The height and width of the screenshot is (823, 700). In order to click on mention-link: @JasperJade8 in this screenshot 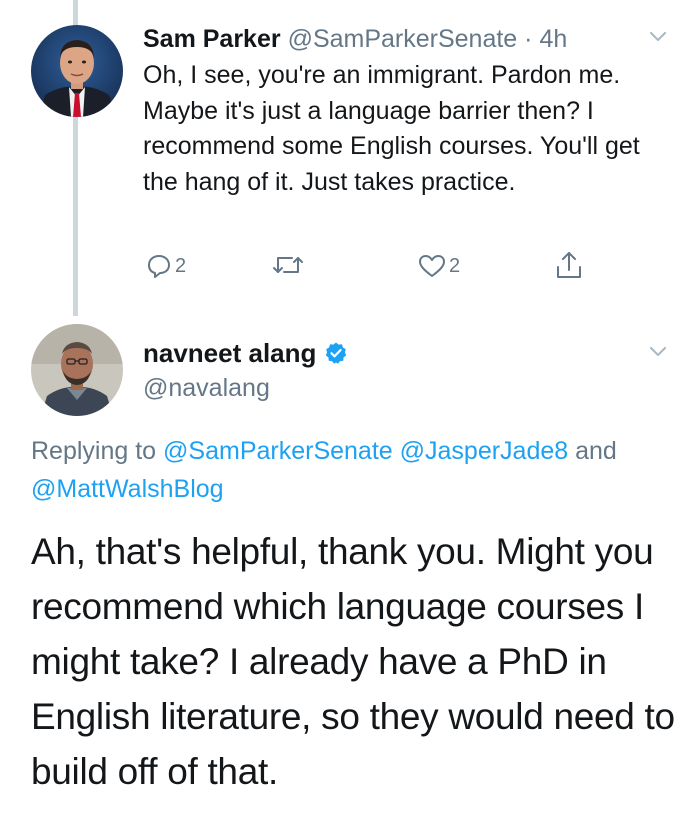, I will do `click(484, 451)`.